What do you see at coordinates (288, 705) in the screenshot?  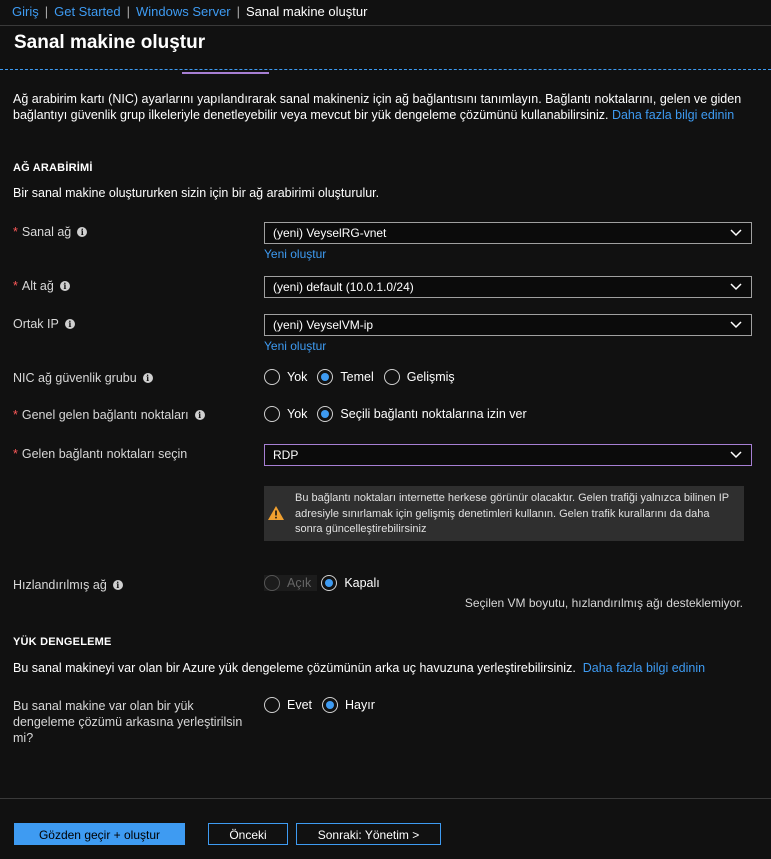 I see `lb-option-yes: Evet` at bounding box center [288, 705].